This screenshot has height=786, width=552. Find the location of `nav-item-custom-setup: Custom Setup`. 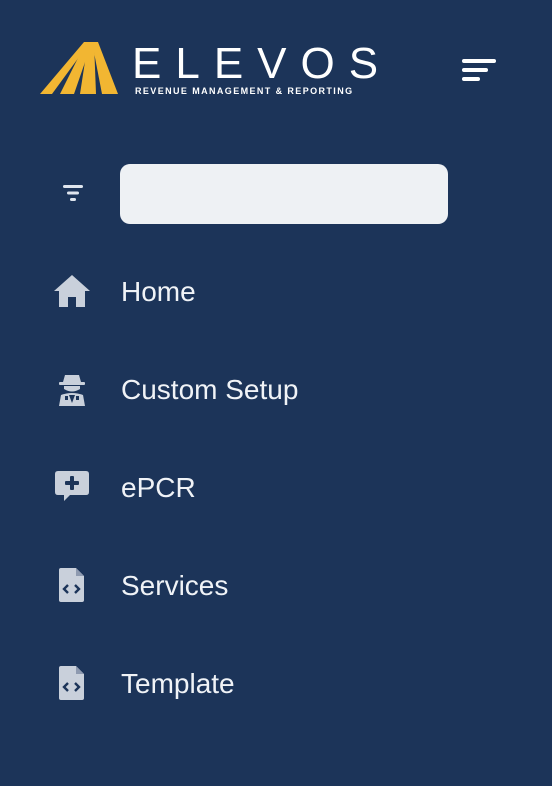

nav-item-custom-setup: Custom Setup is located at coordinates (276, 390).